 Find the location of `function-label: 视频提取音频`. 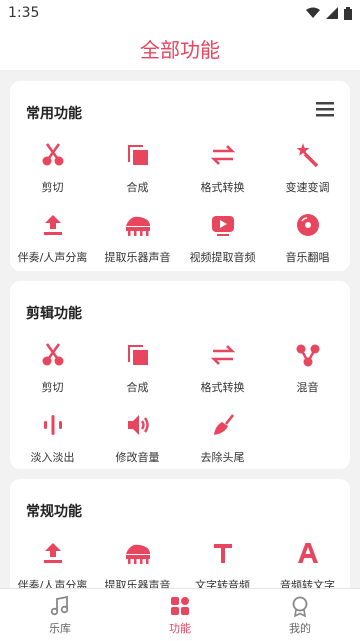

function-label: 视频提取音频 is located at coordinates (222, 257).